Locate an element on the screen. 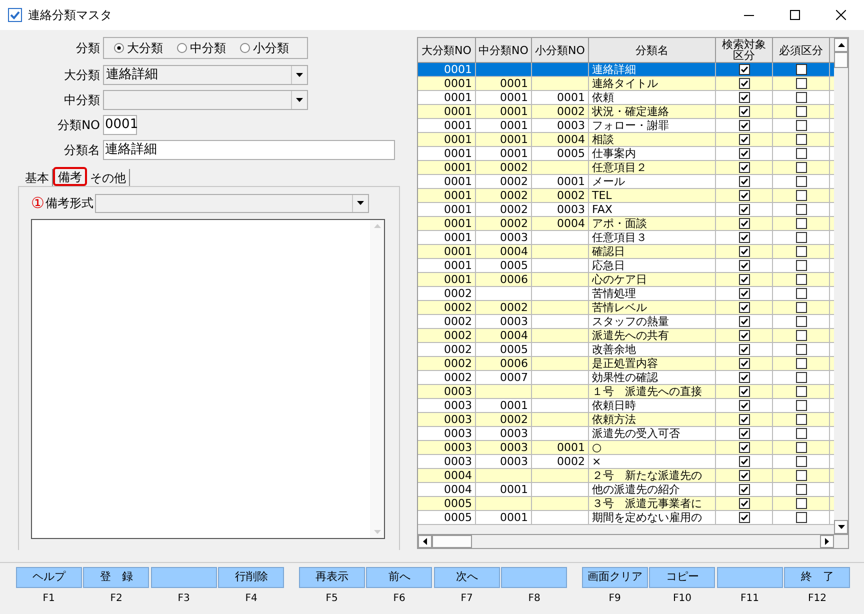  function-key-button: 再表示 is located at coordinates (331, 577).